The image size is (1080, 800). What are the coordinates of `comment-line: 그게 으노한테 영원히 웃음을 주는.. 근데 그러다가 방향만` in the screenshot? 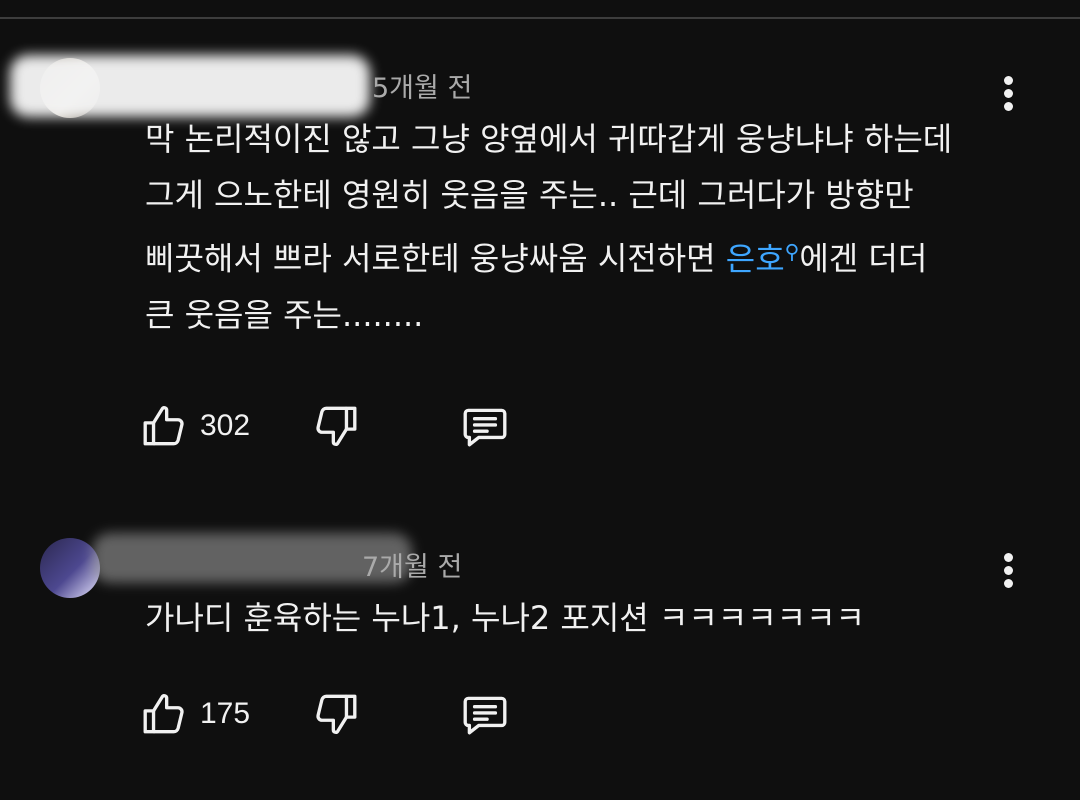 It's located at (529, 195).